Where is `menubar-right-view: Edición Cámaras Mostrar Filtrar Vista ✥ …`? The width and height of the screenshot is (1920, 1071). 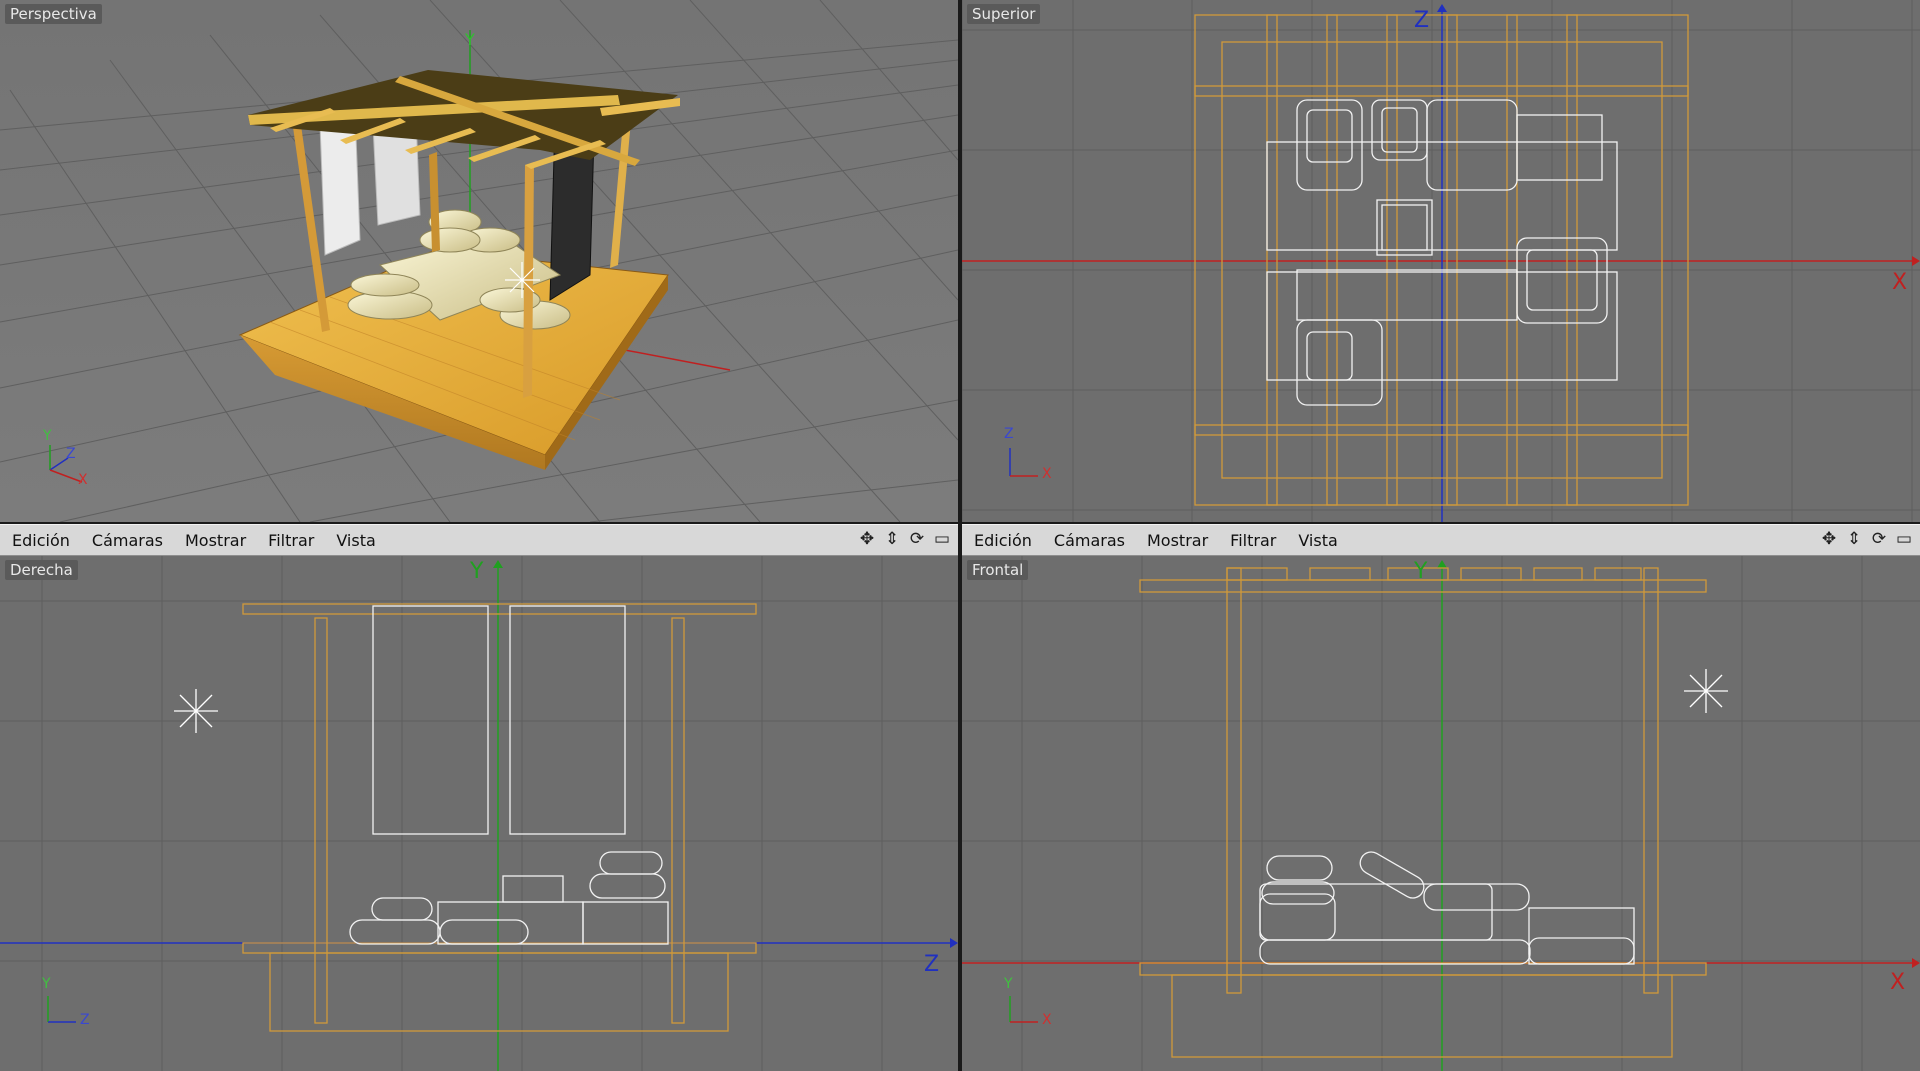
menubar-right-view: Edición Cámaras Mostrar Filtrar Vista ✥ … is located at coordinates (479, 540).